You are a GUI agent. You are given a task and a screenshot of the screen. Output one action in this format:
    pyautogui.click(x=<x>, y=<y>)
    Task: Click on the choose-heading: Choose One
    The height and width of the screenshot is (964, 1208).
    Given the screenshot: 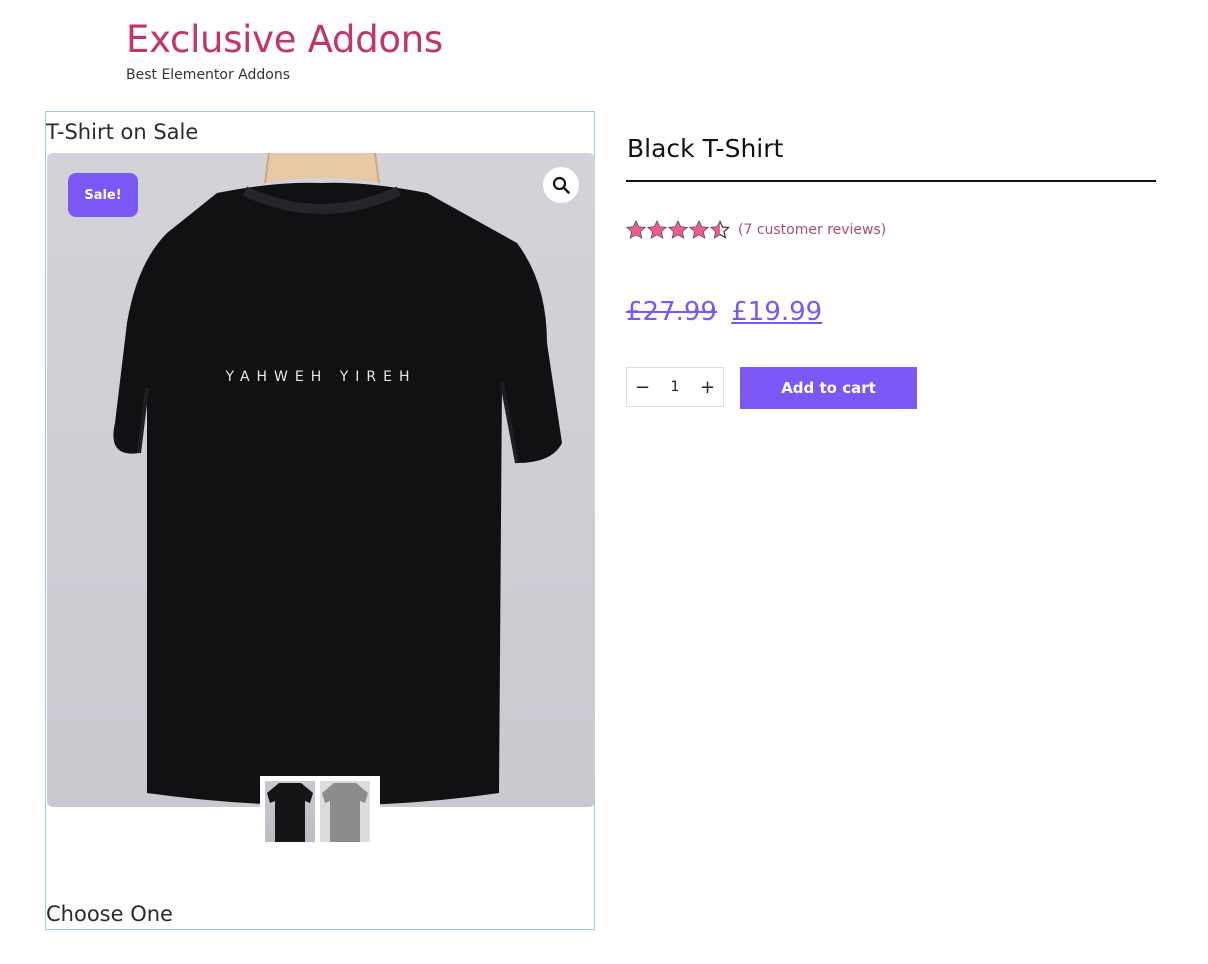 What is the action you would take?
    pyautogui.click(x=109, y=914)
    